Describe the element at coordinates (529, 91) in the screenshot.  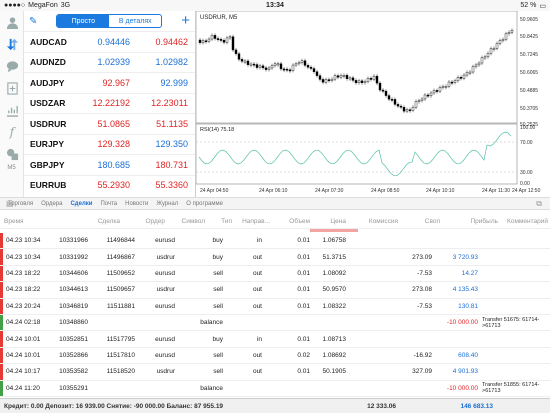
I see `price-tick: 50.4885` at that location.